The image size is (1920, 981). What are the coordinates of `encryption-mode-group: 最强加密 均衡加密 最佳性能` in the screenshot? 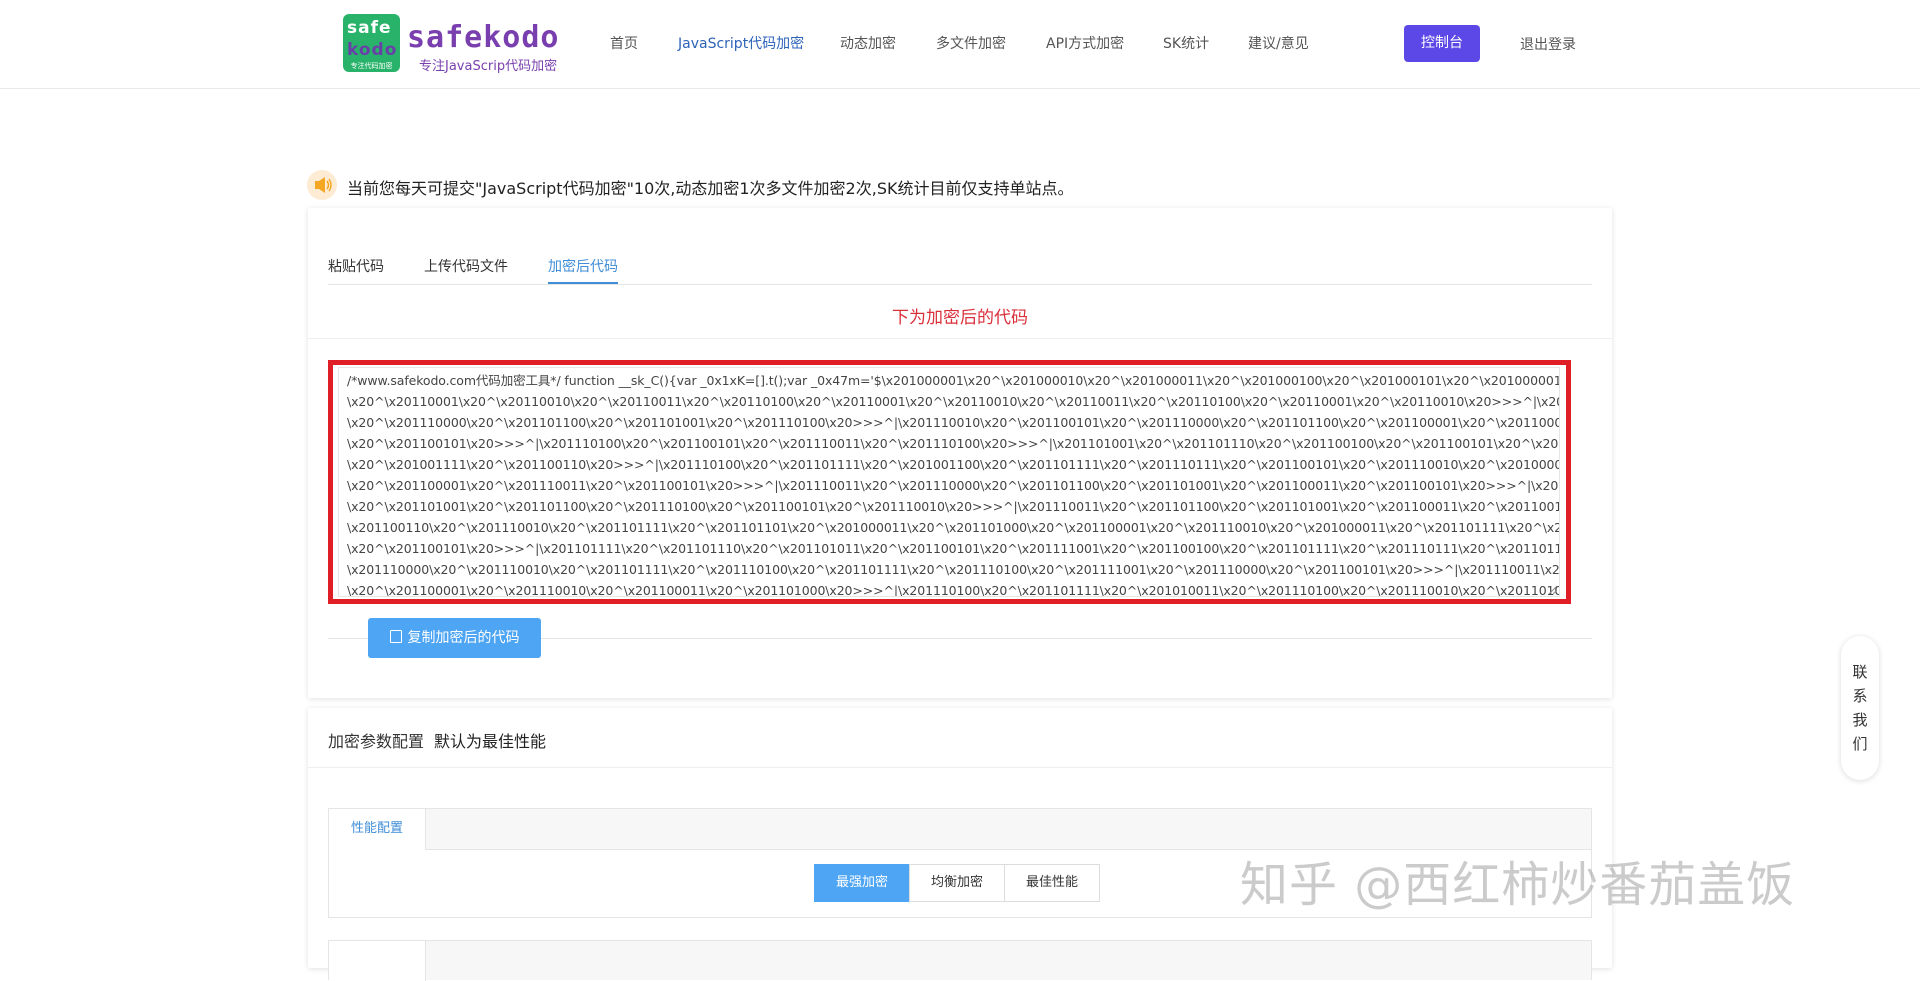 It's located at (957, 883).